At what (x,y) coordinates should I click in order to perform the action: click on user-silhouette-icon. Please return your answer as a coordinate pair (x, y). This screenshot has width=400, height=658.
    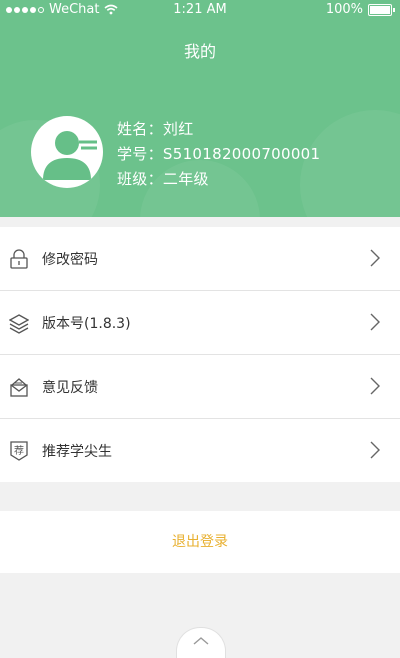
    Looking at the image, I should click on (70, 155).